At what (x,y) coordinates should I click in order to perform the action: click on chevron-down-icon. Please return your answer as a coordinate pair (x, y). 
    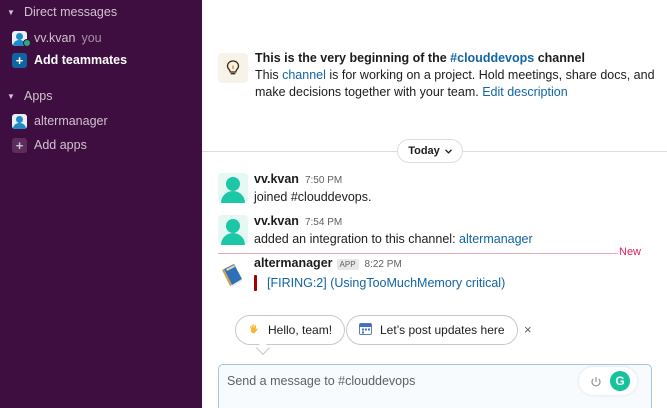
    Looking at the image, I should click on (448, 151).